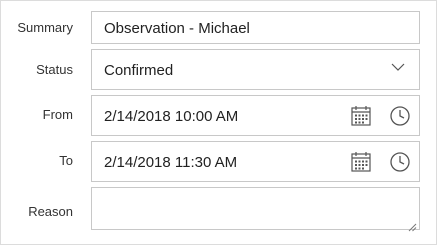 Image resolution: width=437 pixels, height=245 pixels. What do you see at coordinates (255, 161) in the screenshot?
I see `to-datetime-input: 2/14/2018 11:30 AM` at bounding box center [255, 161].